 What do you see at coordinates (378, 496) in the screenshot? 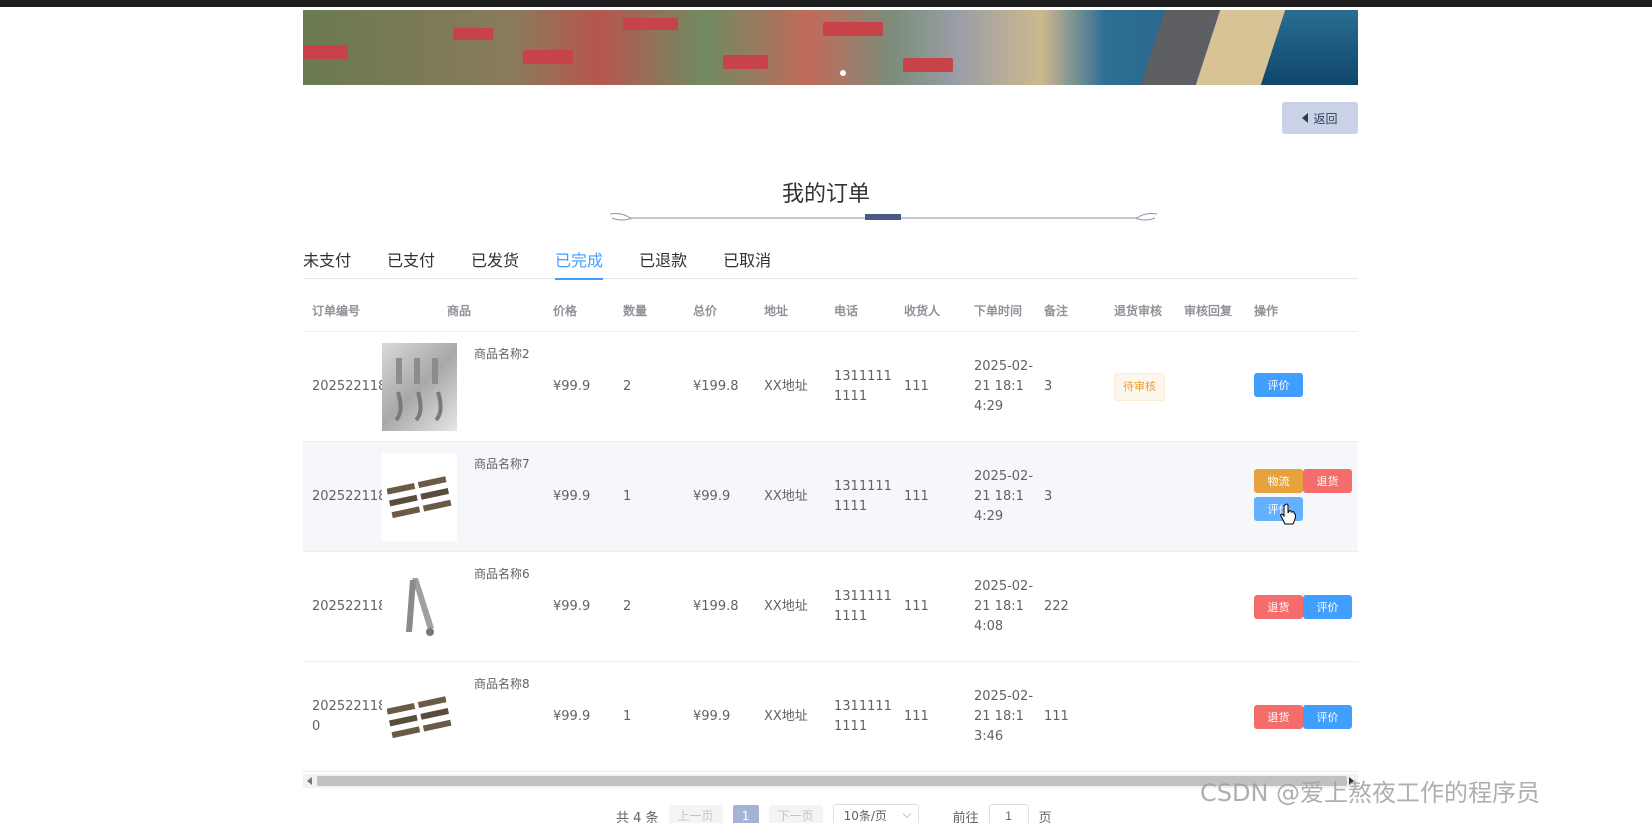
I see `order-no-cell: 2025221181445607` at bounding box center [378, 496].